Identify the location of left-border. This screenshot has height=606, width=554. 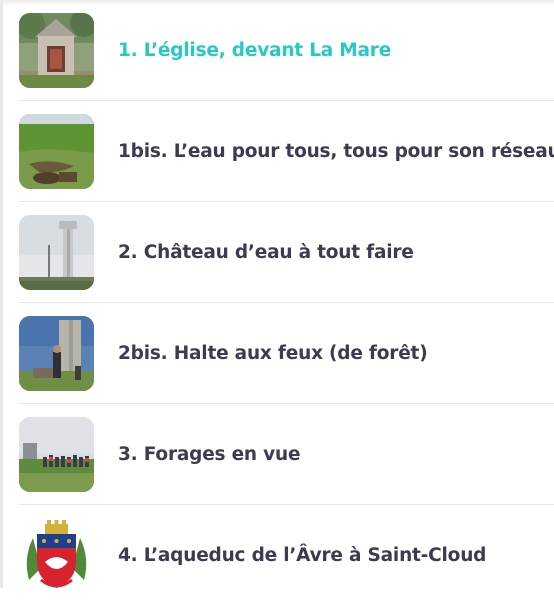
(1, 294).